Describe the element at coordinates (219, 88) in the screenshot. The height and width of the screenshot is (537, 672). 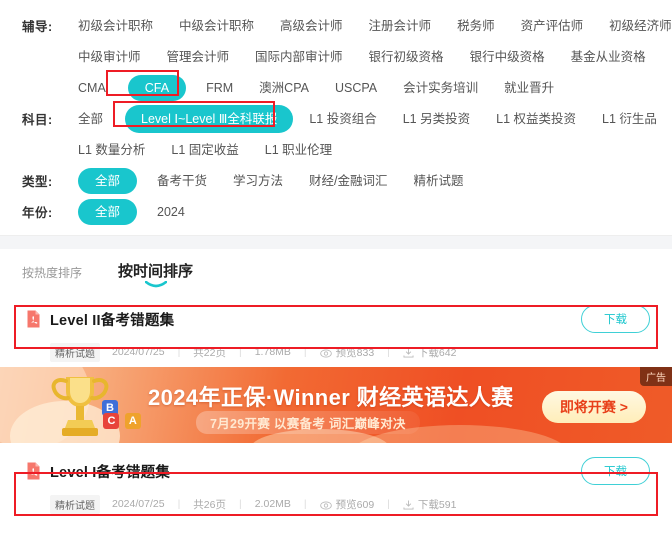
I see `filter-chip-frm: FRM` at that location.